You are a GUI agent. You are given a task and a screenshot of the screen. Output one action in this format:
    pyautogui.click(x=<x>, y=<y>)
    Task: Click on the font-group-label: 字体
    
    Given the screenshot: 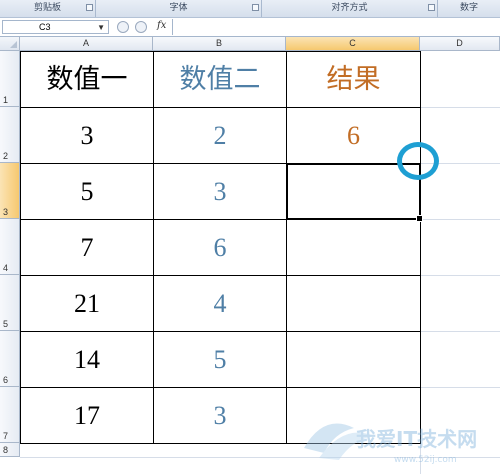 What is the action you would take?
    pyautogui.click(x=178, y=7)
    